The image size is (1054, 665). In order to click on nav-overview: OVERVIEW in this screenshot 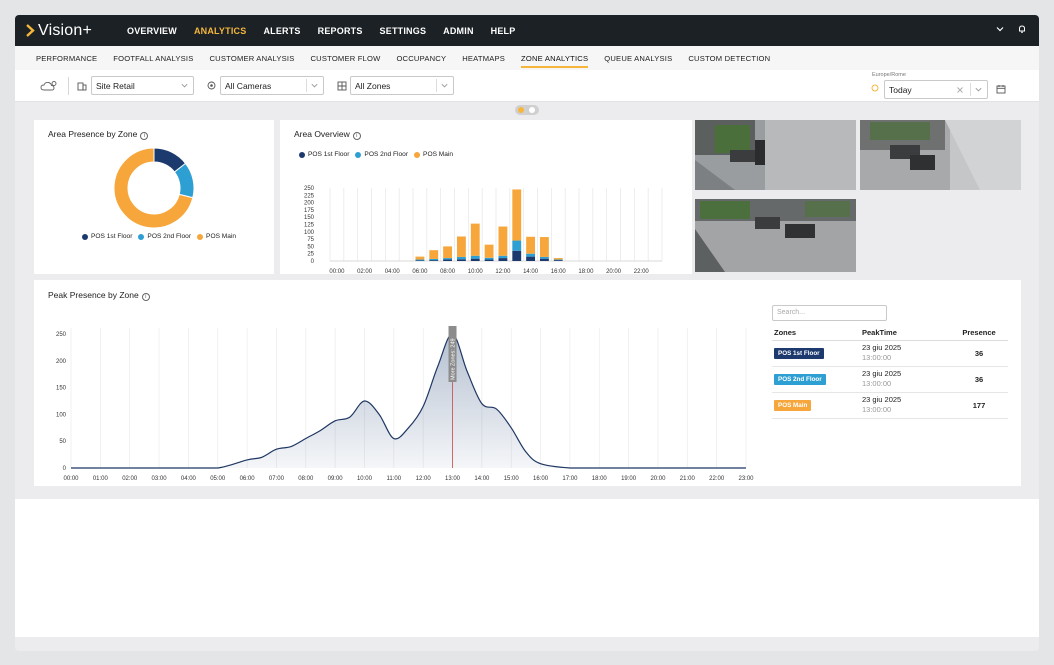, I will do `click(152, 31)`.